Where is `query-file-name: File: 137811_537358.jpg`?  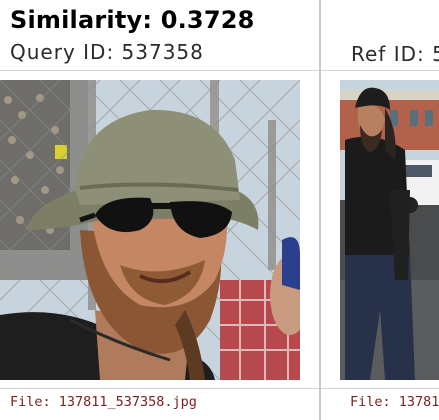 query-file-name: File: 137811_537358.jpg is located at coordinates (103, 402).